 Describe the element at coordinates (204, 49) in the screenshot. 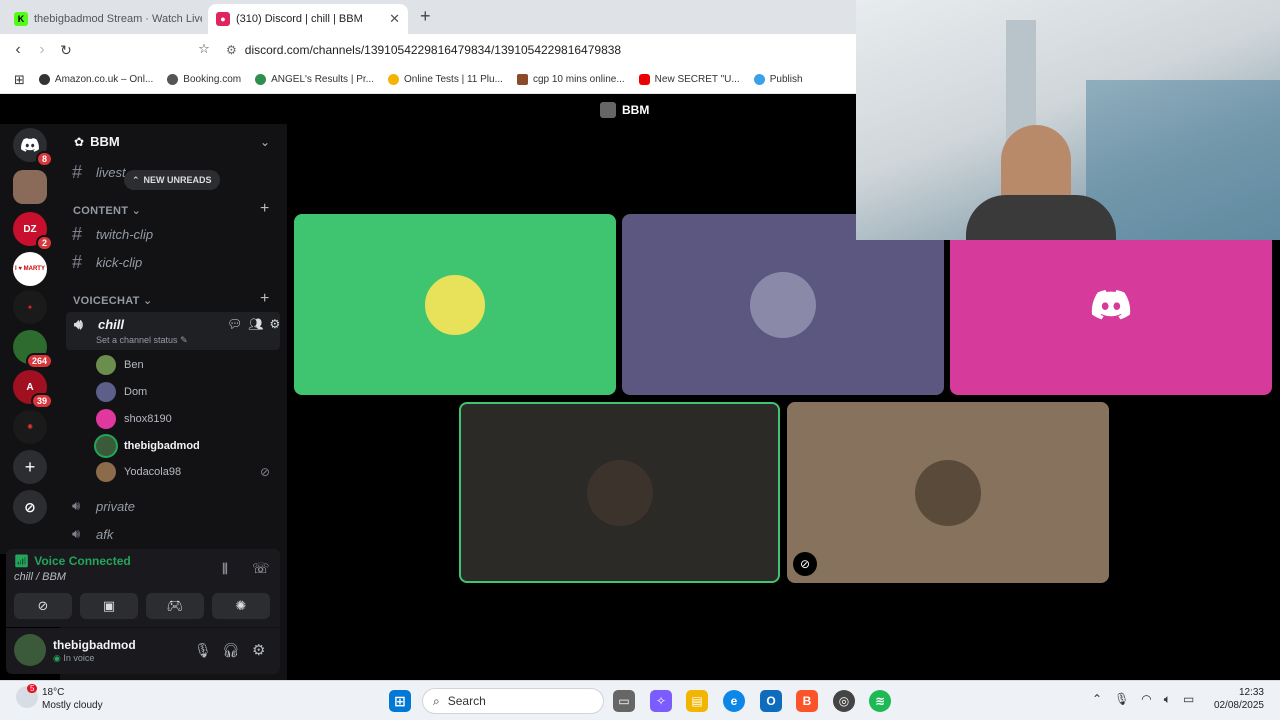

I see `bookmark-icon: ☆` at that location.